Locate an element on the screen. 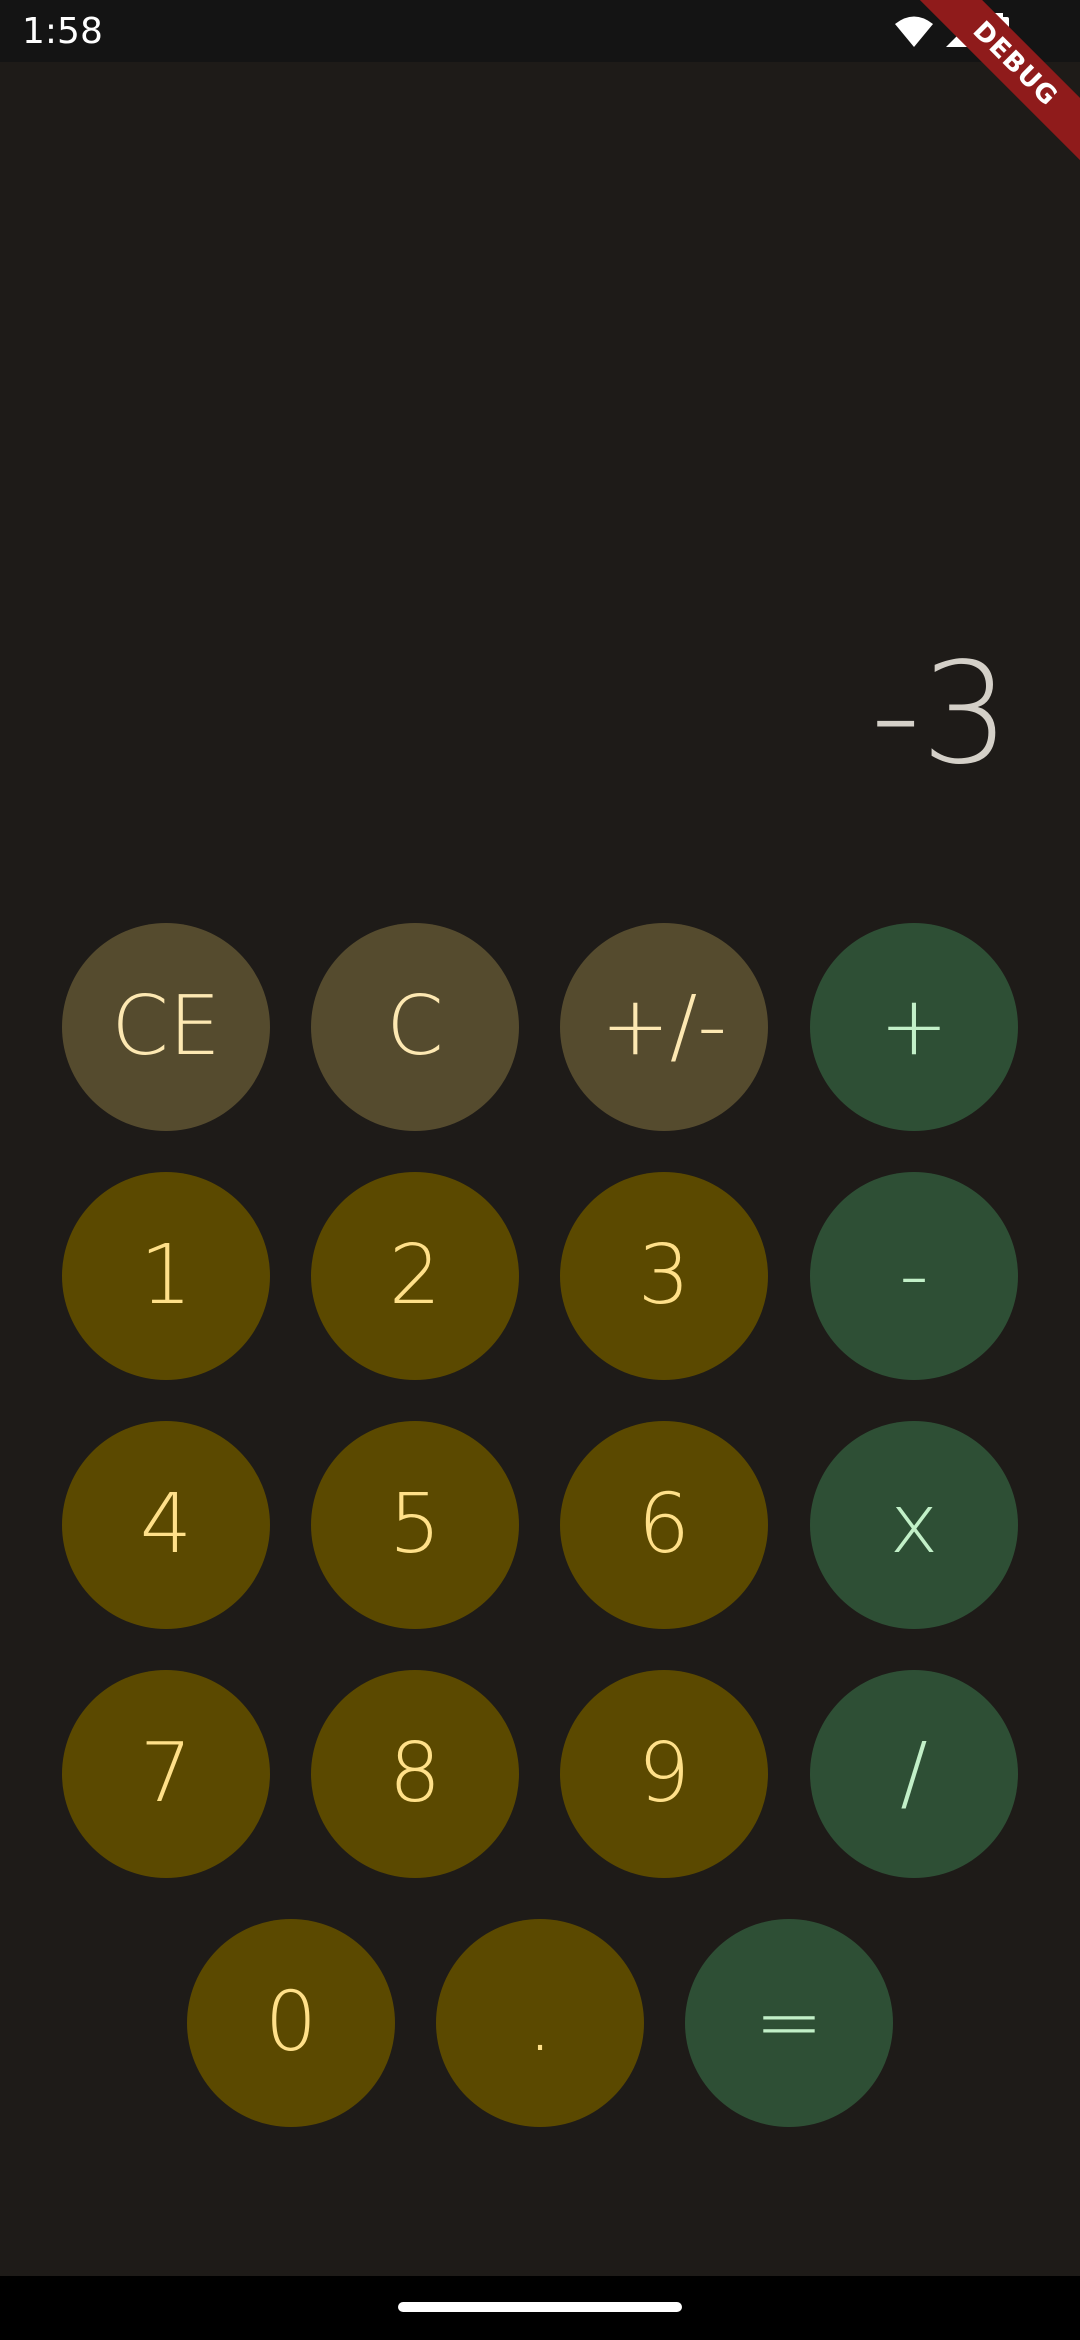 The width and height of the screenshot is (1080, 2340). minus-button: - is located at coordinates (914, 1276).